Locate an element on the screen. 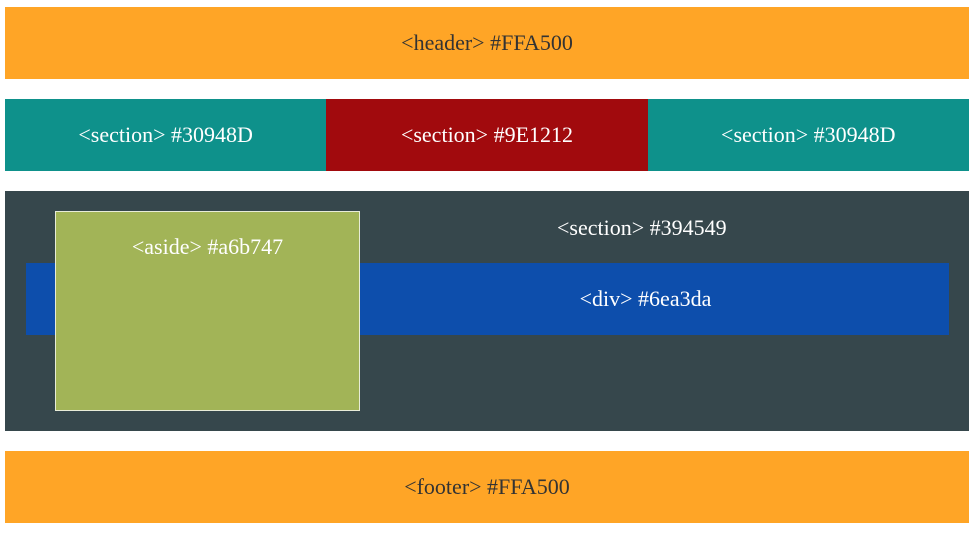 The image size is (977, 540). footer-block: <footer> #FFA500 is located at coordinates (487, 487).